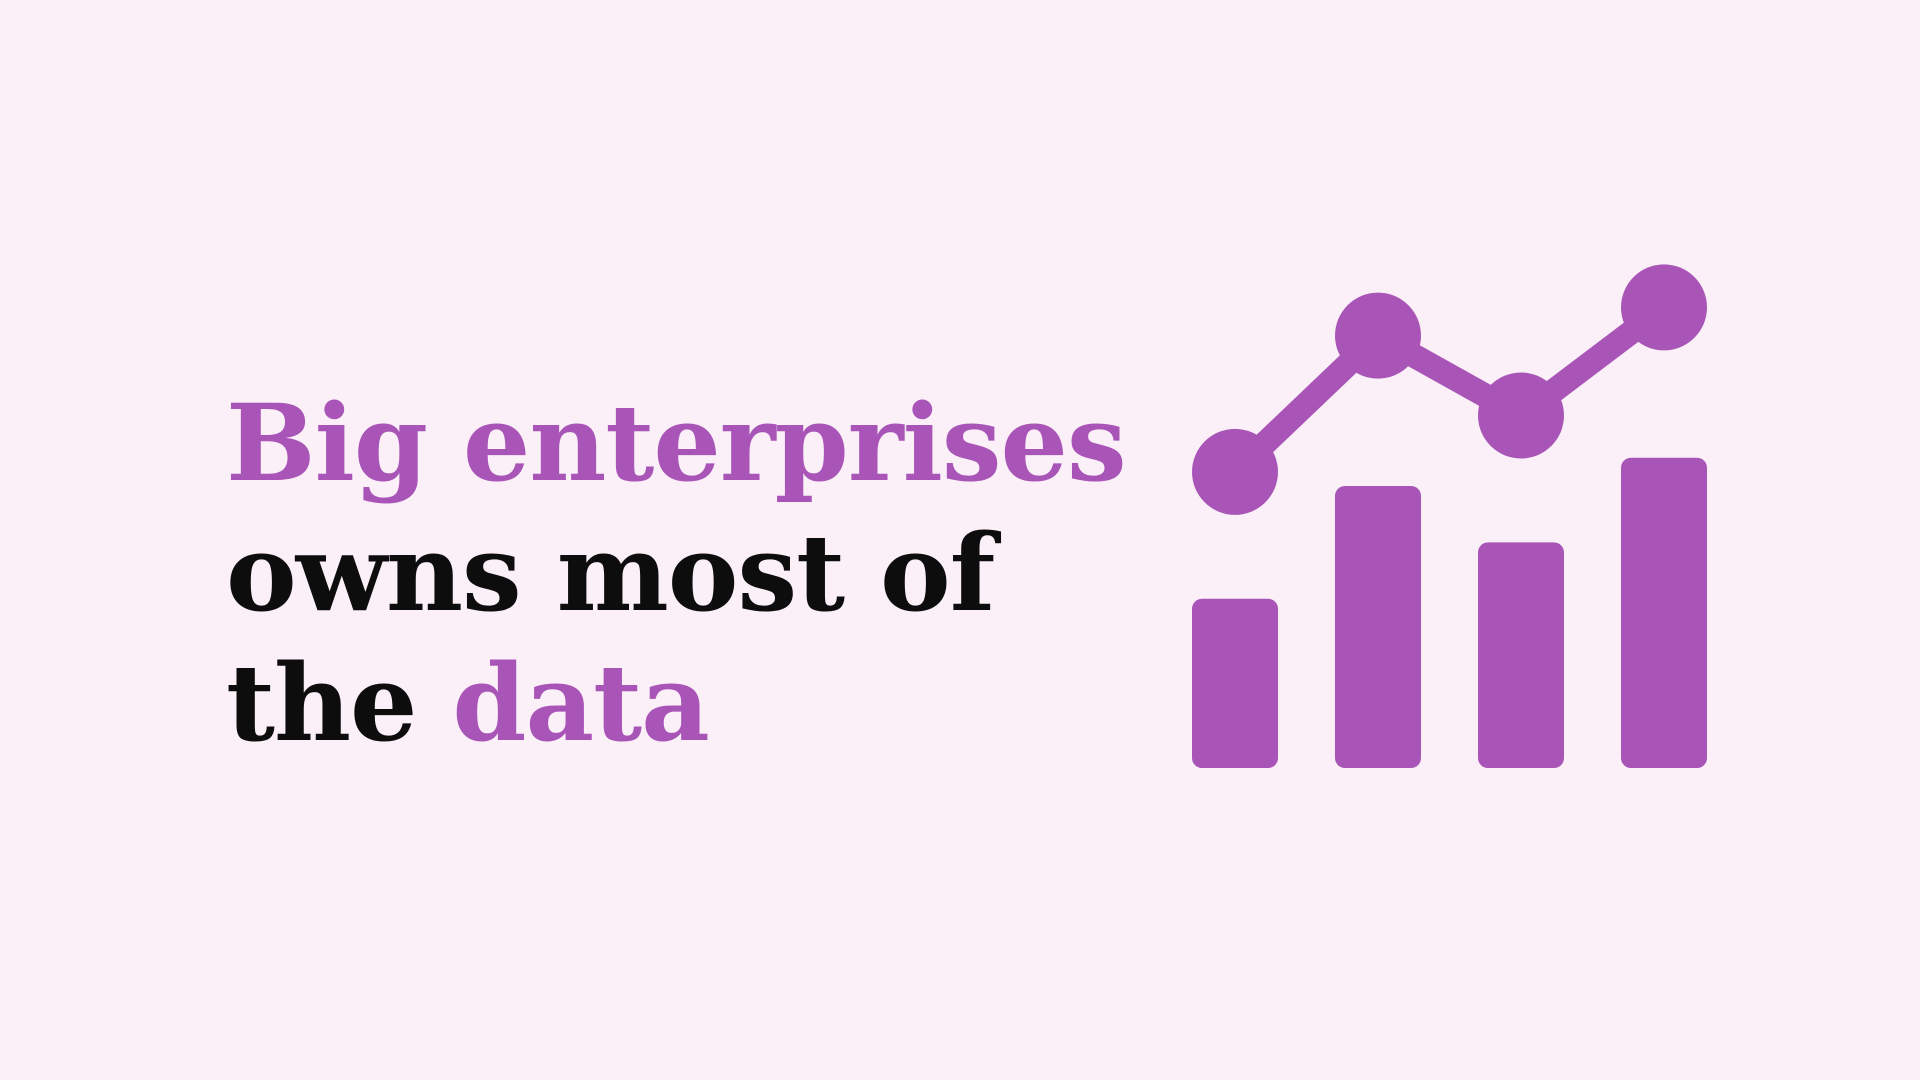 The width and height of the screenshot is (1920, 1080). I want to click on headline-accent-data: data, so click(580, 702).